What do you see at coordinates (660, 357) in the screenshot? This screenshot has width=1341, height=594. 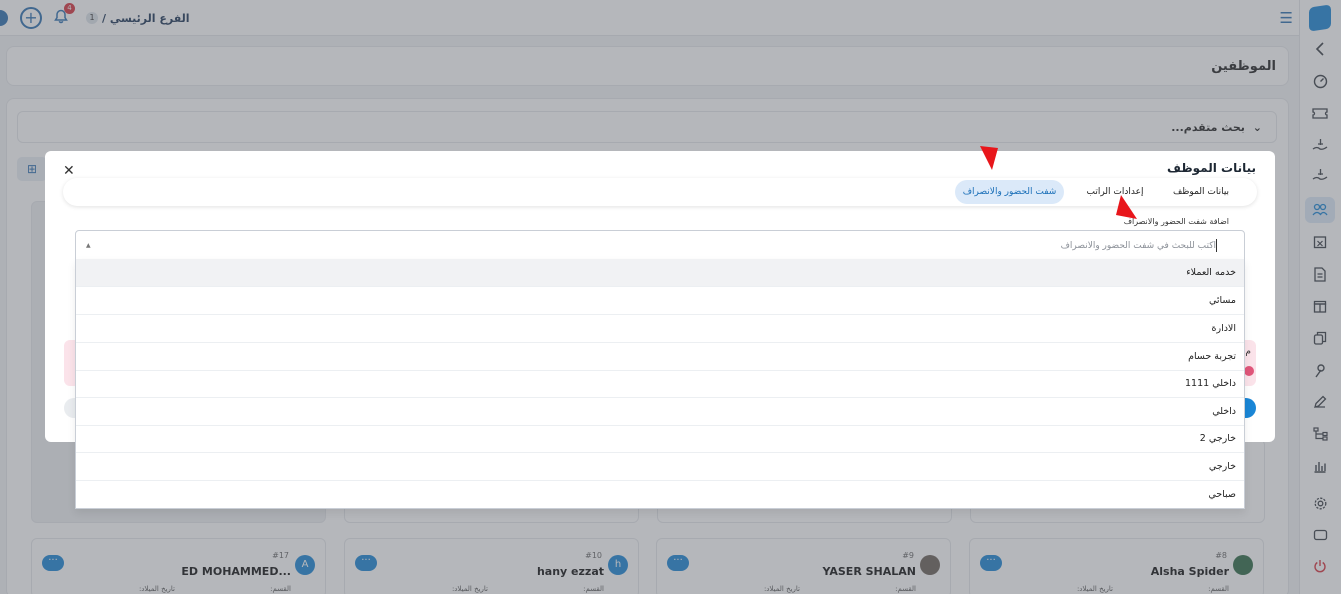 I see `shift-option: تجربة حسام` at bounding box center [660, 357].